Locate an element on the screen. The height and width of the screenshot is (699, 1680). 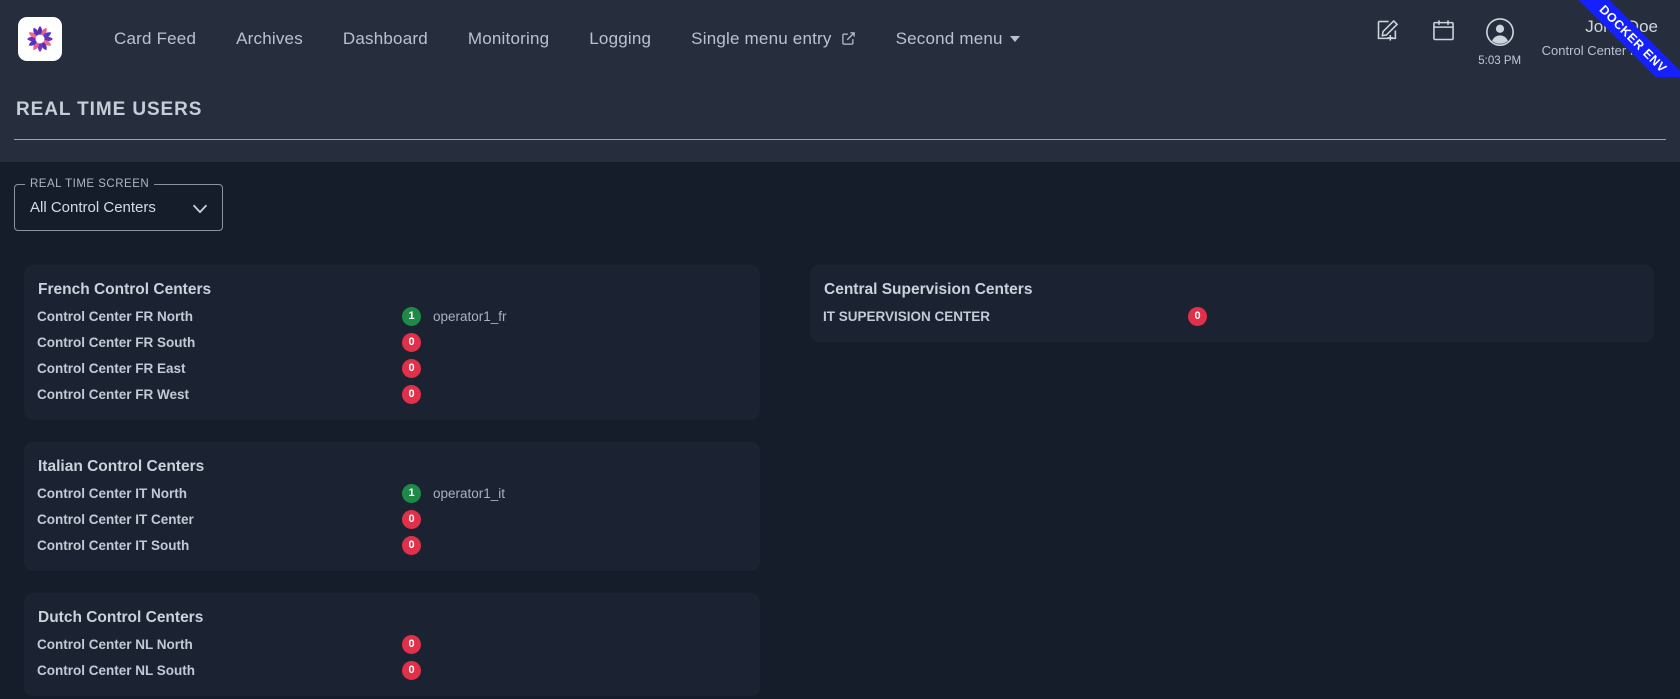
control-center-name: Control Center IT Center is located at coordinates (115, 519).